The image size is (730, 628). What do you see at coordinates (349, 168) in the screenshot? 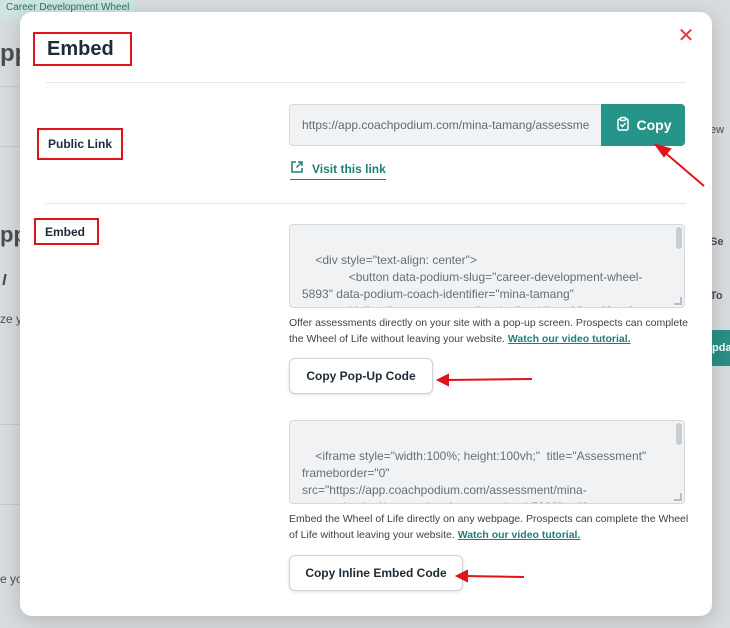
I see `visit-link-label: Visit this link` at bounding box center [349, 168].